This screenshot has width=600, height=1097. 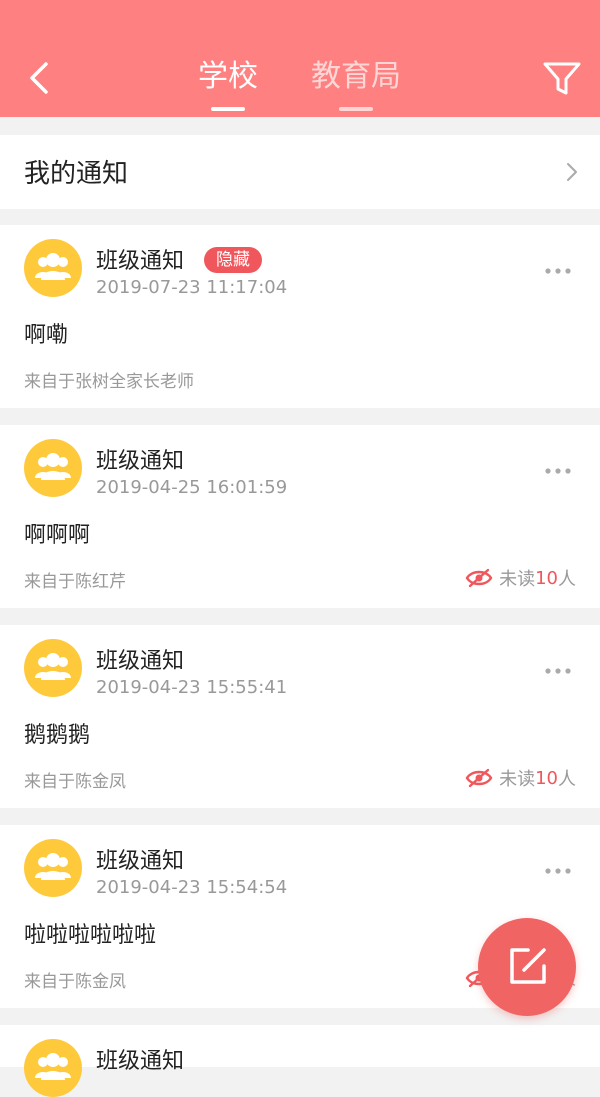 I want to click on compose-button, so click(x=527, y=967).